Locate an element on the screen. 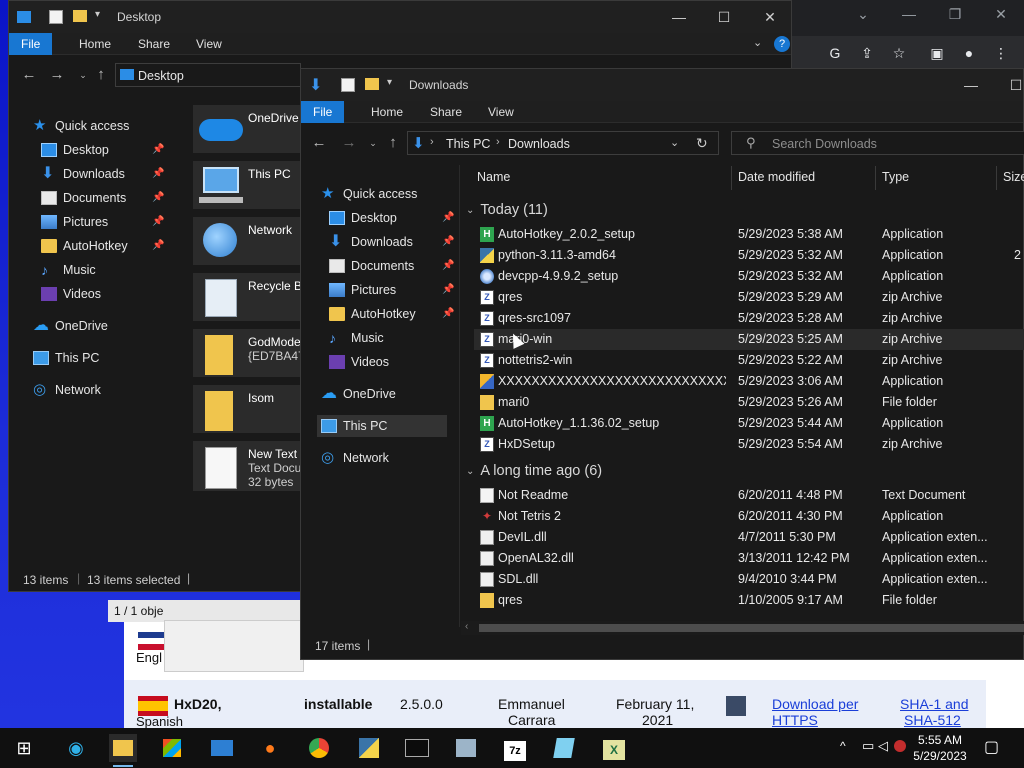  column-header-type: Type is located at coordinates (895, 177).